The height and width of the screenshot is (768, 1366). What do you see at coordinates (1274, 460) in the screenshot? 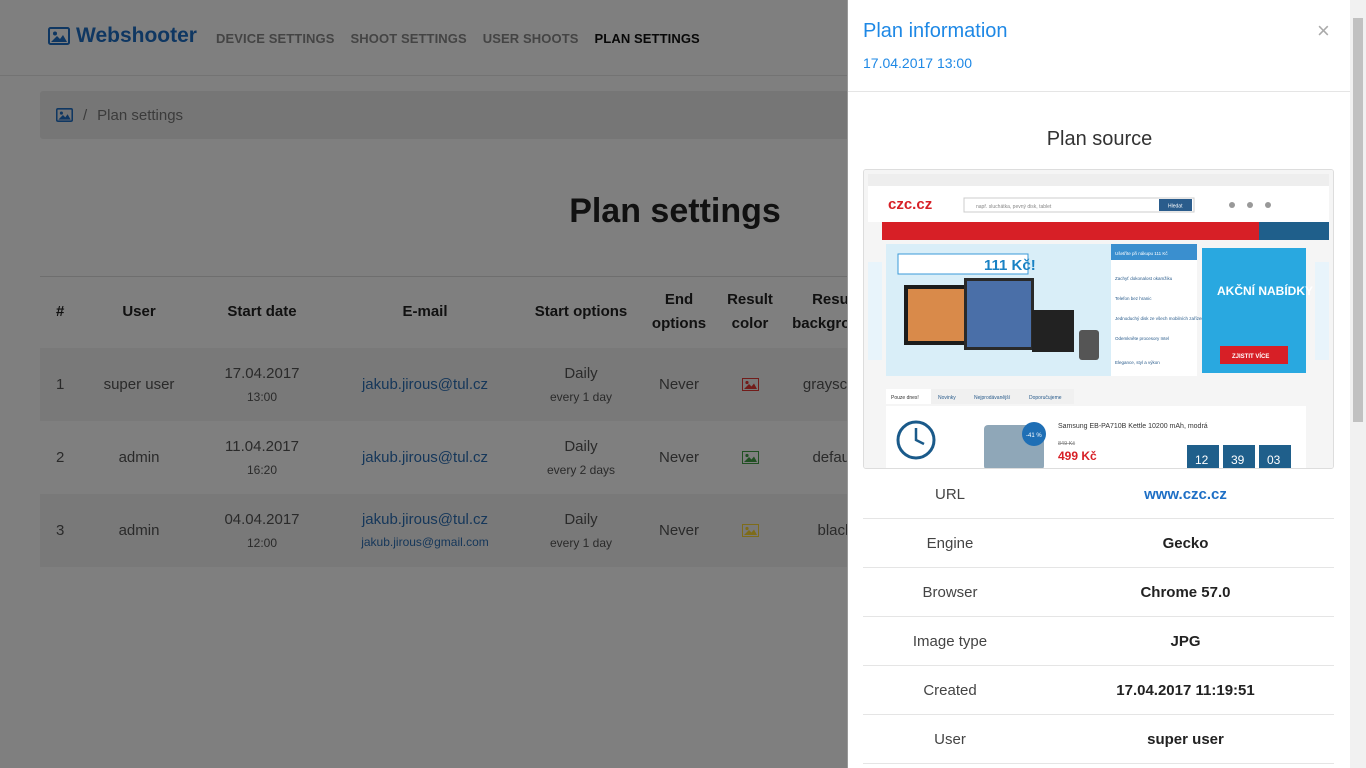
I see `preview-countdown: 03` at bounding box center [1274, 460].